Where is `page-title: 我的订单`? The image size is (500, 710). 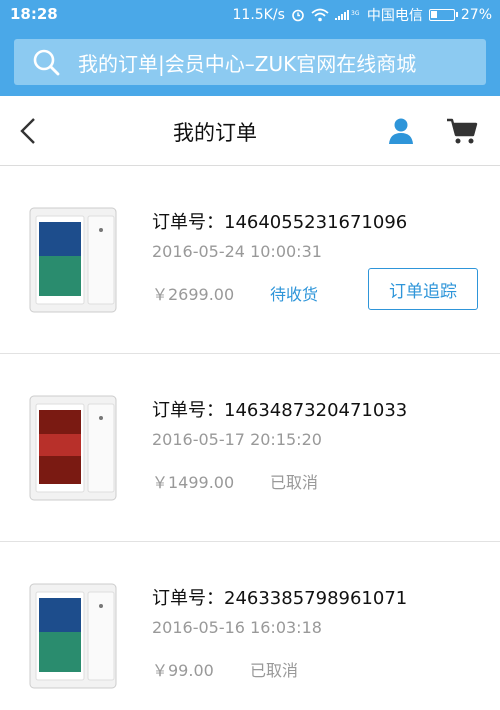
page-title: 我的订单 is located at coordinates (215, 133).